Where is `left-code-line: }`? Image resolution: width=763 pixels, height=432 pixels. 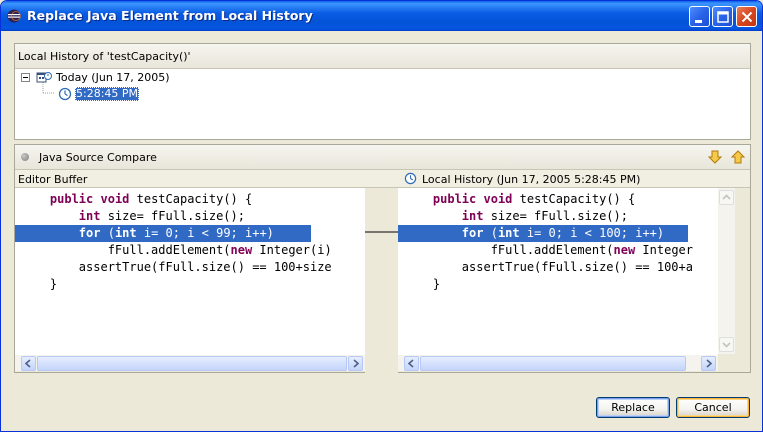
left-code-line: } is located at coordinates (39, 284).